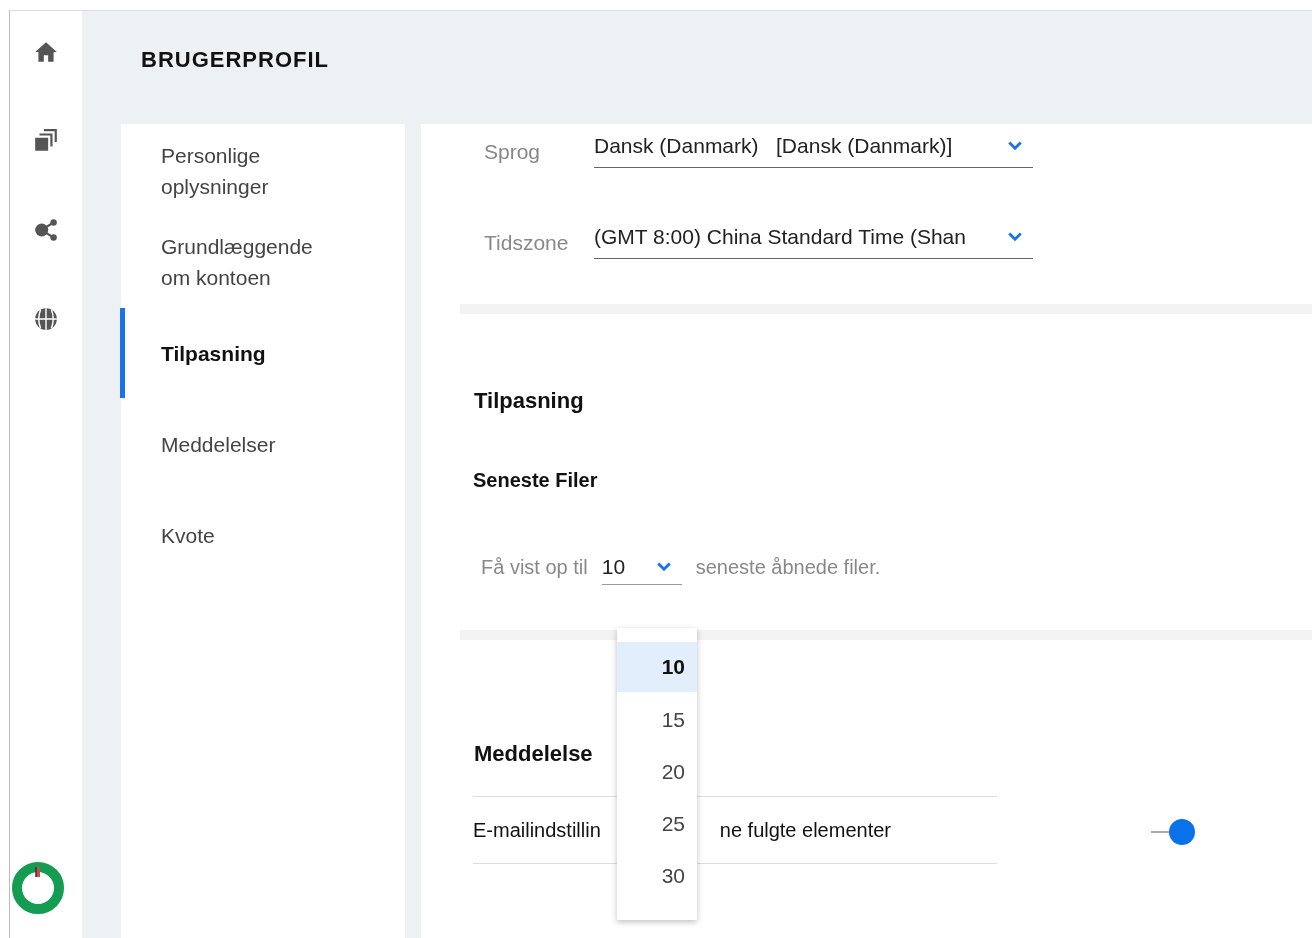  What do you see at coordinates (533, 754) in the screenshot?
I see `section-title: Meddelelse` at bounding box center [533, 754].